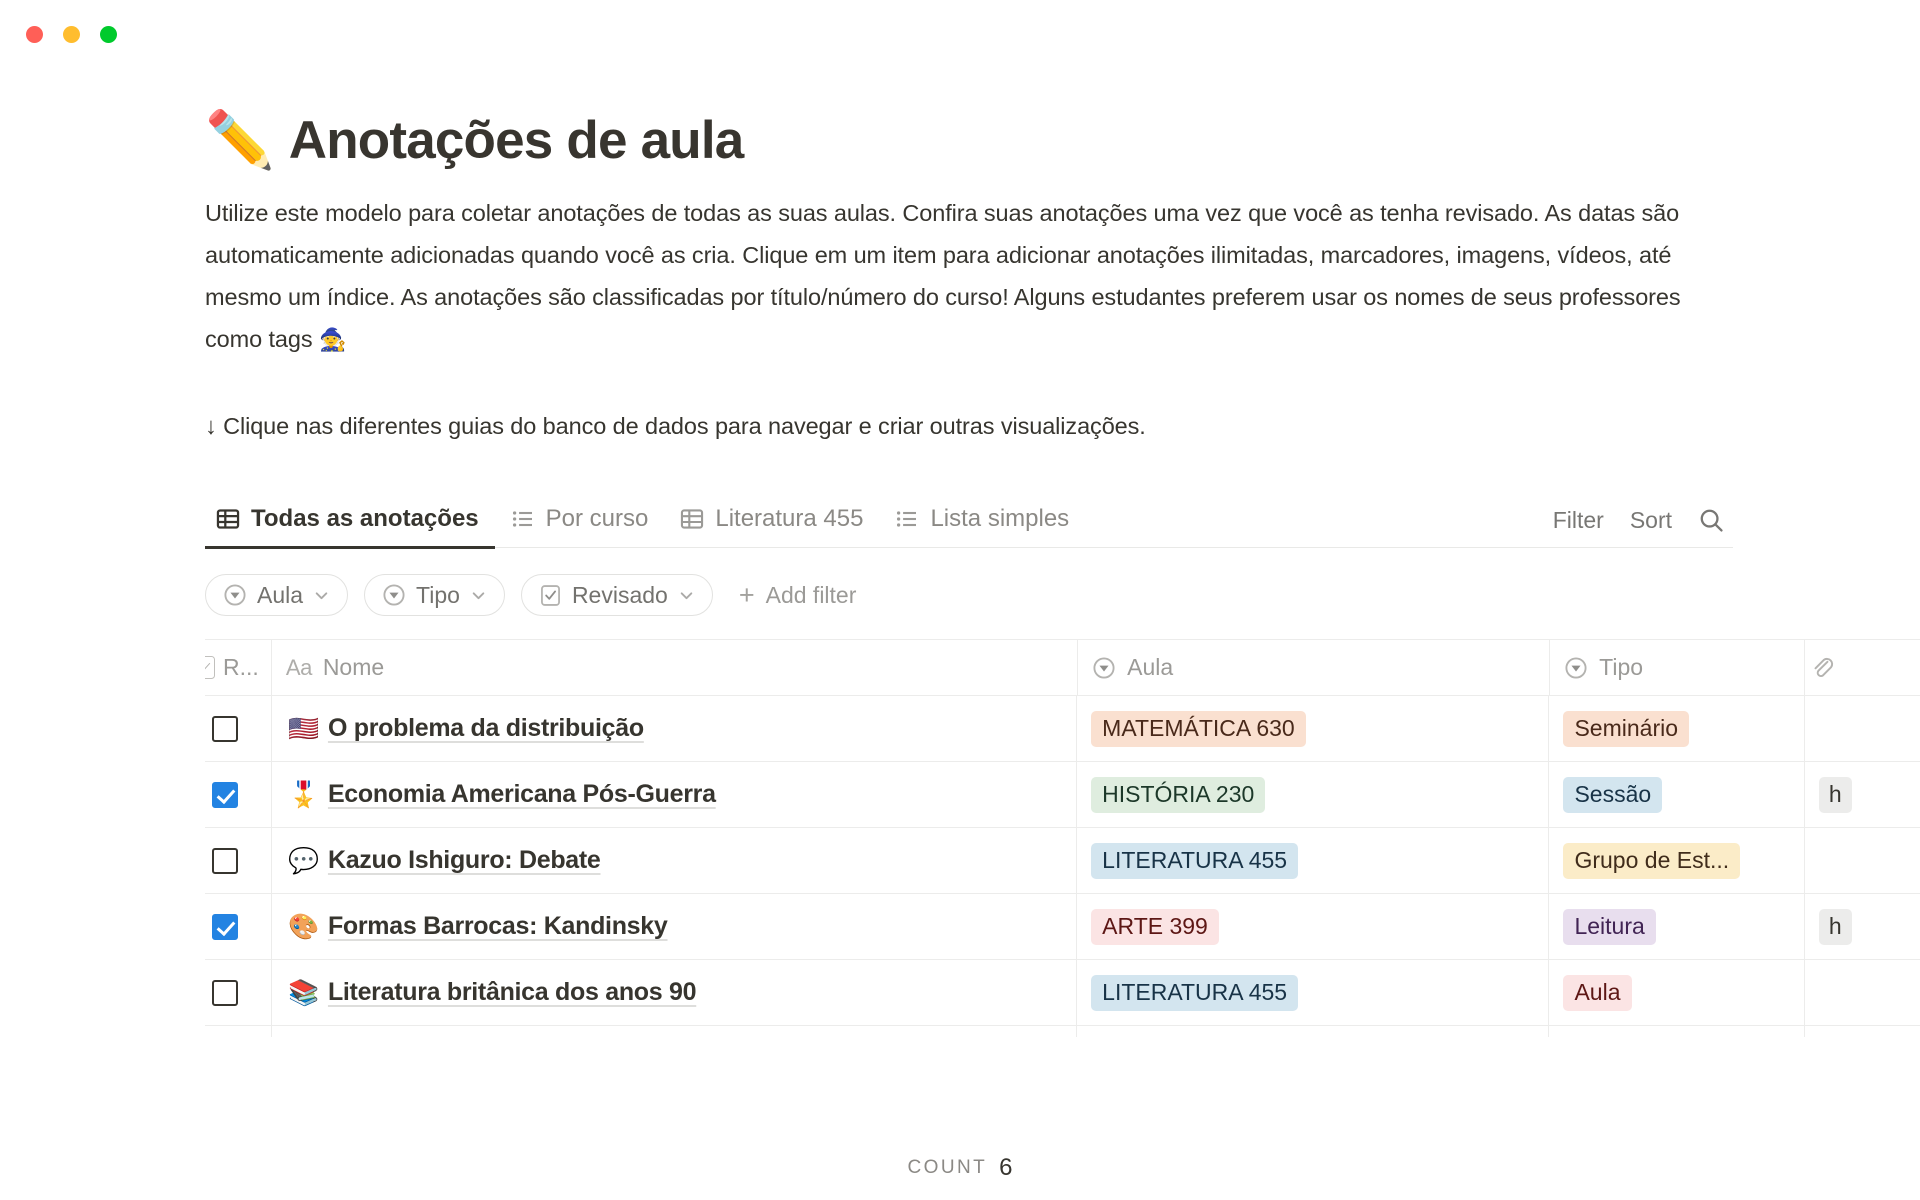 The height and width of the screenshot is (1200, 1920). I want to click on paperclip-icon, so click(1822, 668).